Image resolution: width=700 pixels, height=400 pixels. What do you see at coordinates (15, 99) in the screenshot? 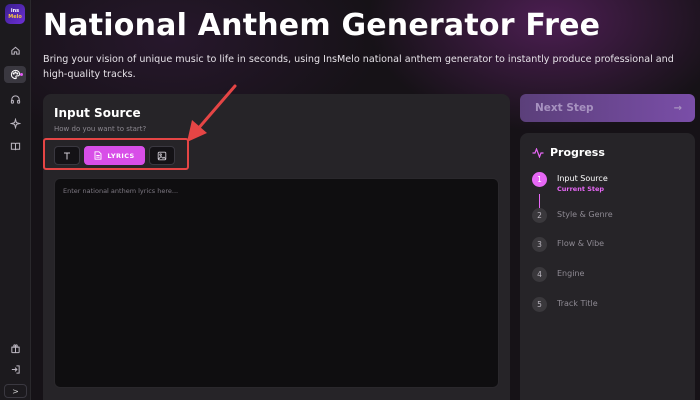
I see `headphones-icon` at bounding box center [15, 99].